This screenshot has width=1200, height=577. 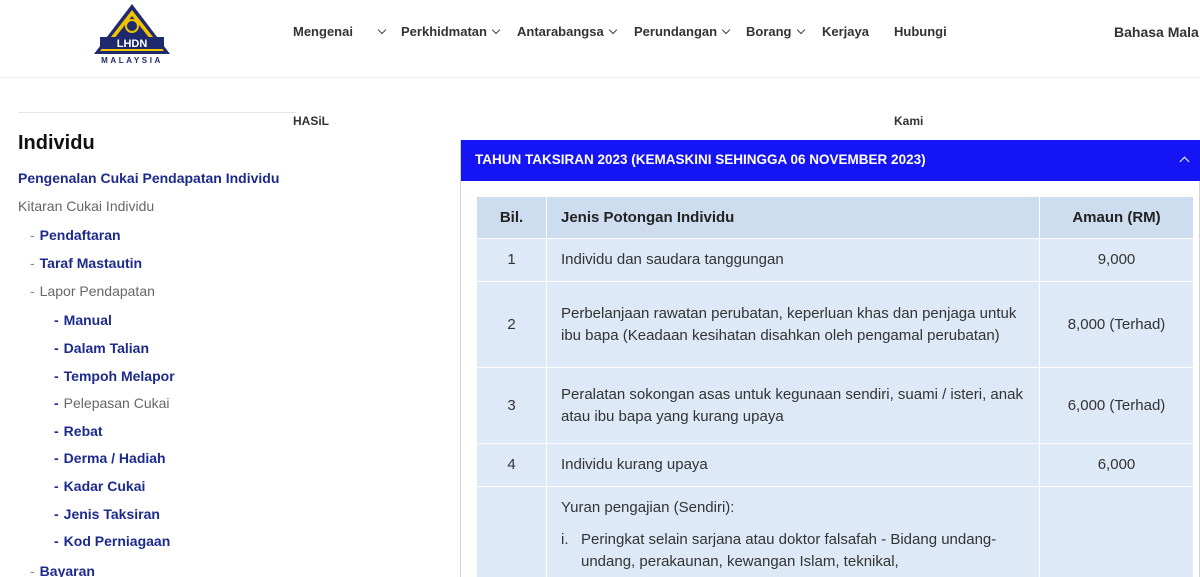 I want to click on sidebar-item-label: Kitaran Cukai Individu, so click(x=86, y=206).